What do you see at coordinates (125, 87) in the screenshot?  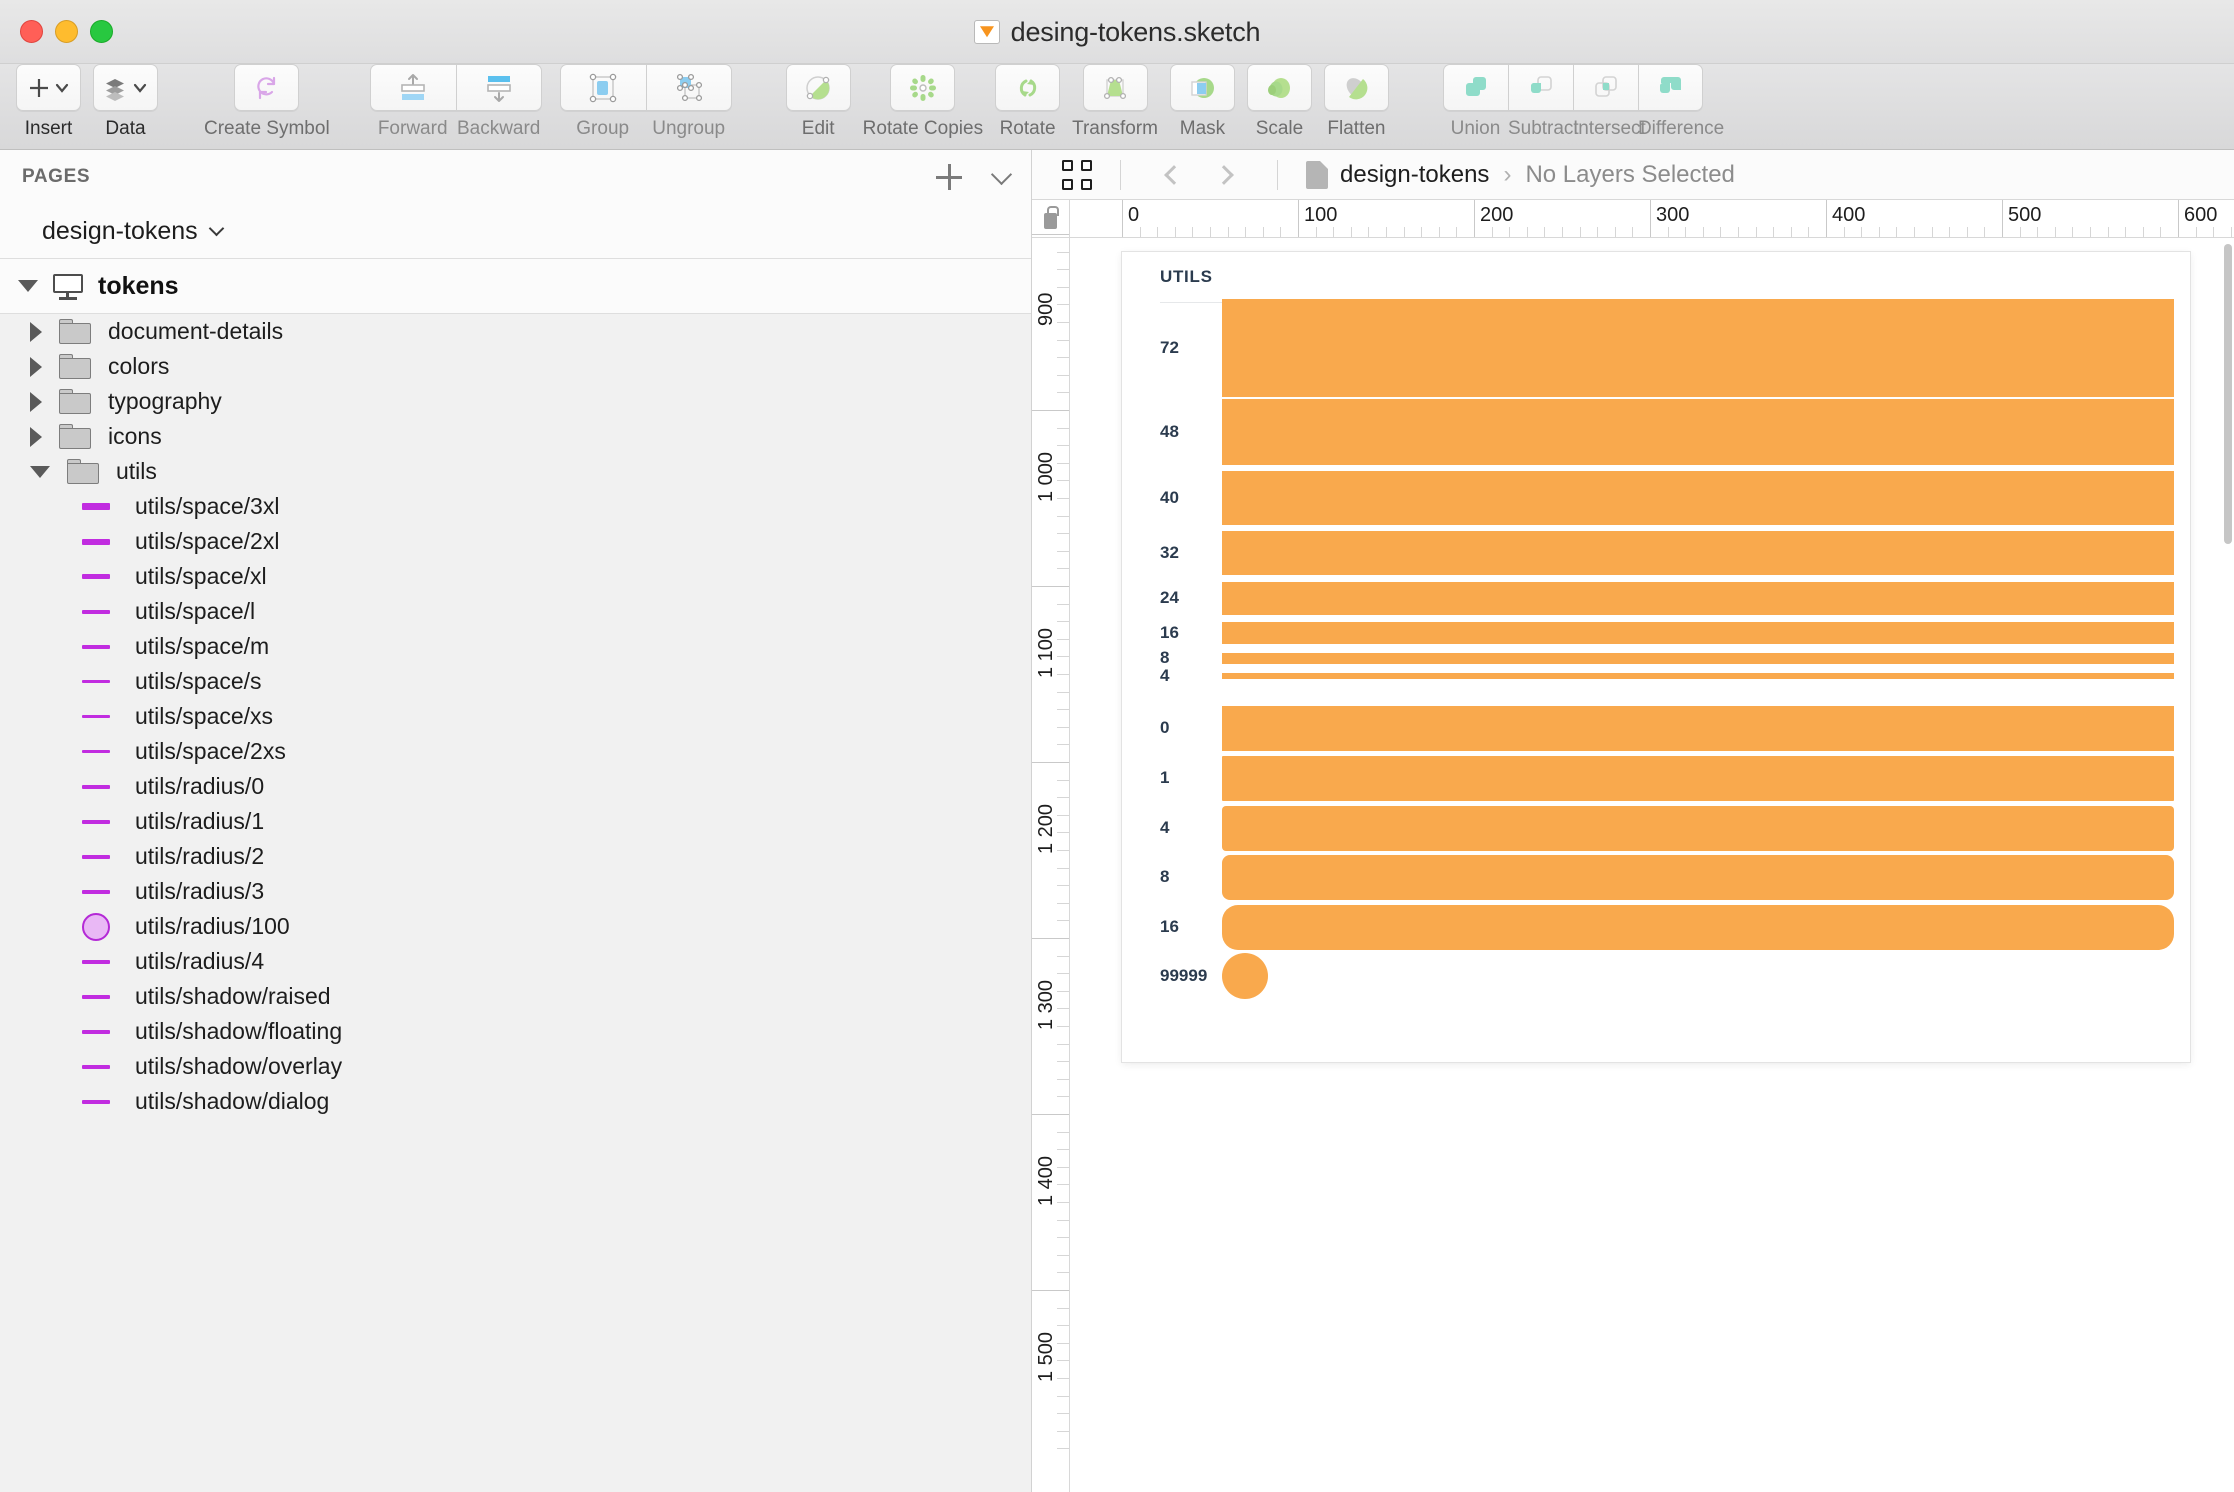 I see `data-button` at bounding box center [125, 87].